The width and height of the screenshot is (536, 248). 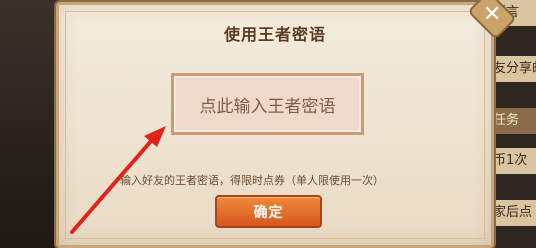 What do you see at coordinates (30, 124) in the screenshot?
I see `background-left` at bounding box center [30, 124].